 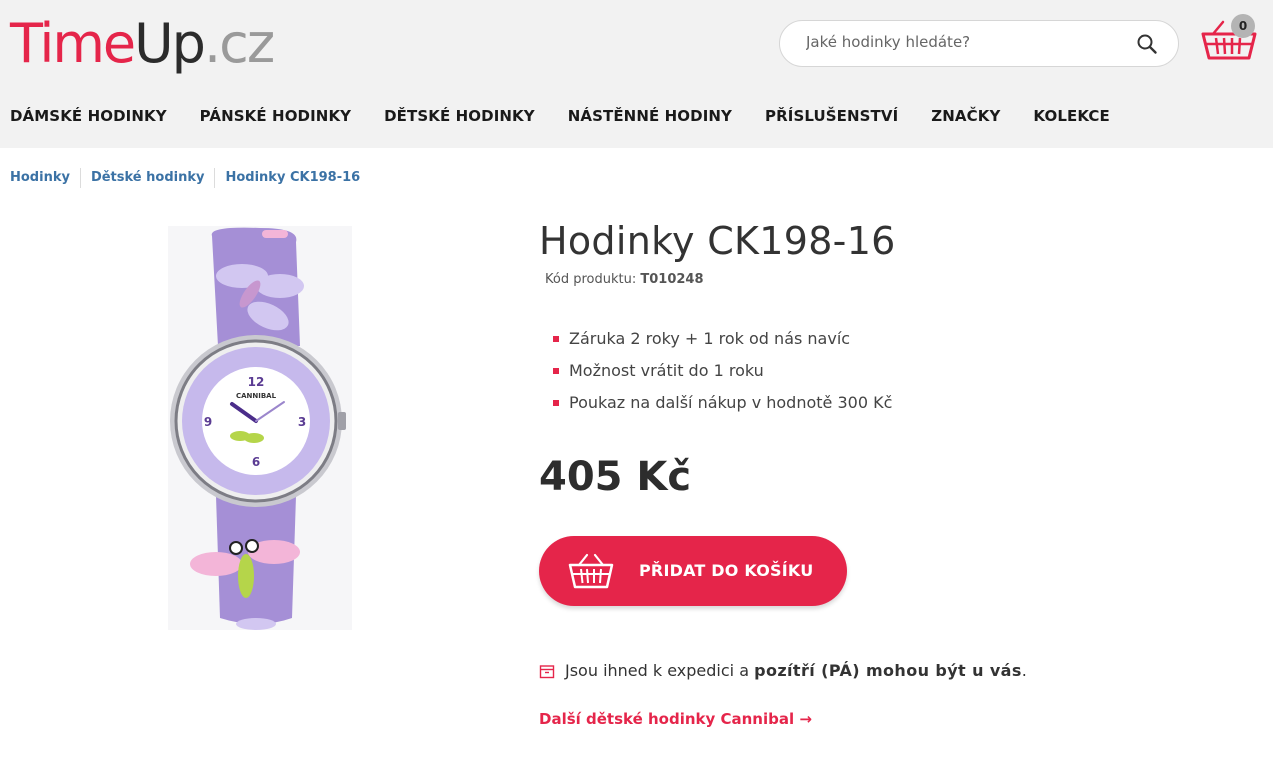 What do you see at coordinates (1071, 116) in the screenshot?
I see `nav-item-kolekce: KOLEKCE` at bounding box center [1071, 116].